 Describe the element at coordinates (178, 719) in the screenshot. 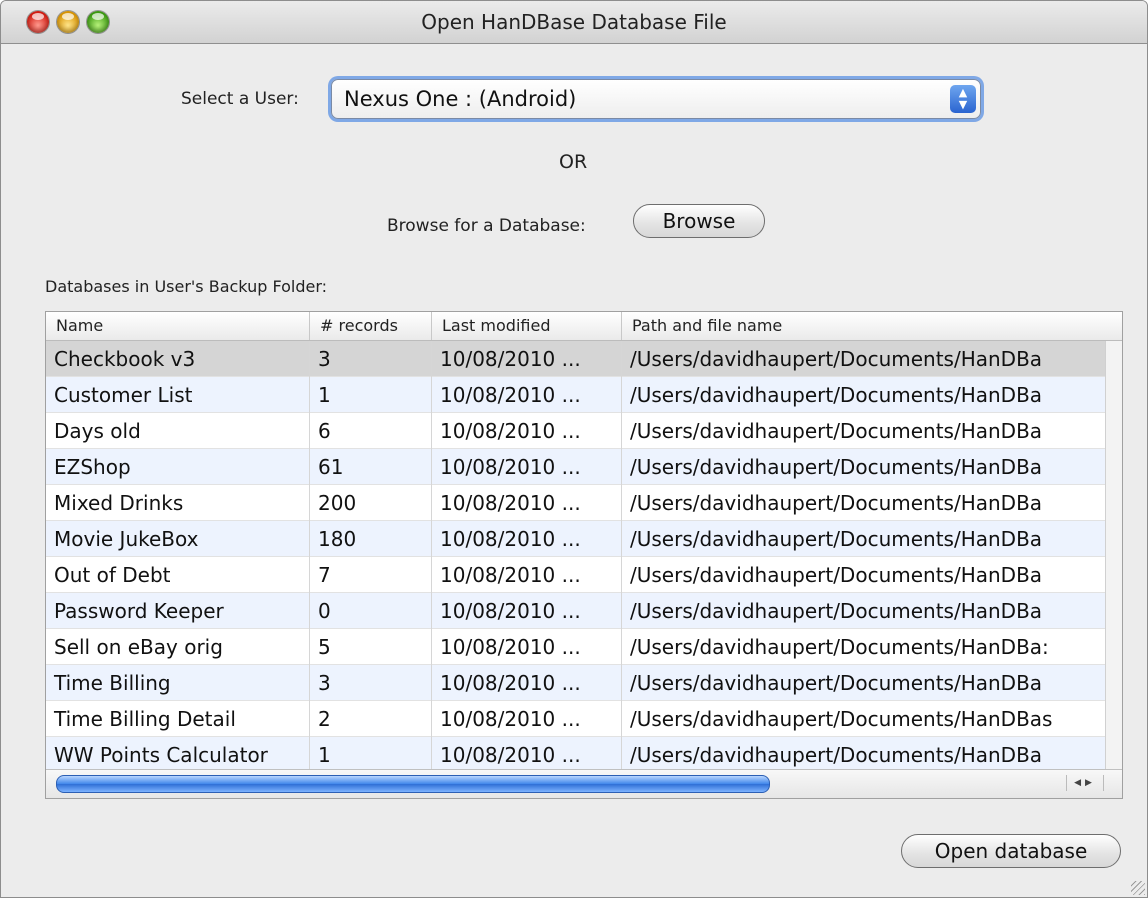

I see `table-cell-name: Time Billing Detail` at that location.